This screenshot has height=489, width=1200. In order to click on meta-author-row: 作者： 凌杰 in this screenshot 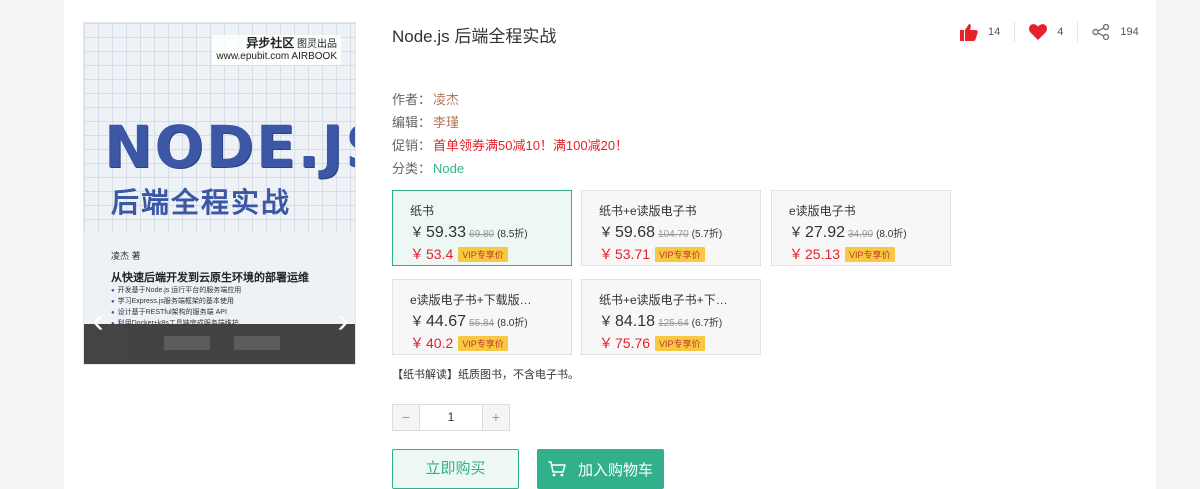, I will do `click(510, 99)`.